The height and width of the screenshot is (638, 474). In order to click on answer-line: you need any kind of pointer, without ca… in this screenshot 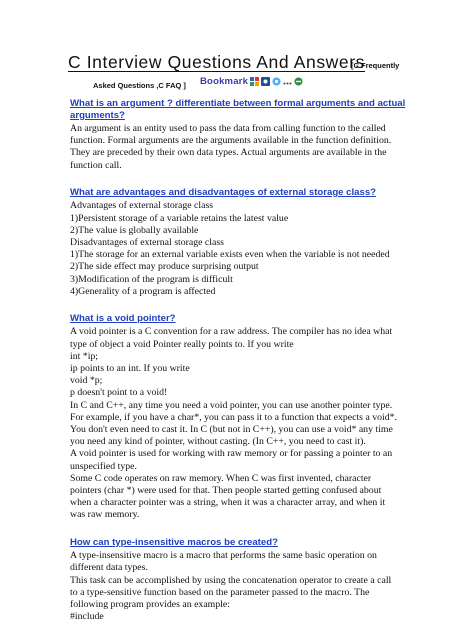, I will do `click(218, 442)`.